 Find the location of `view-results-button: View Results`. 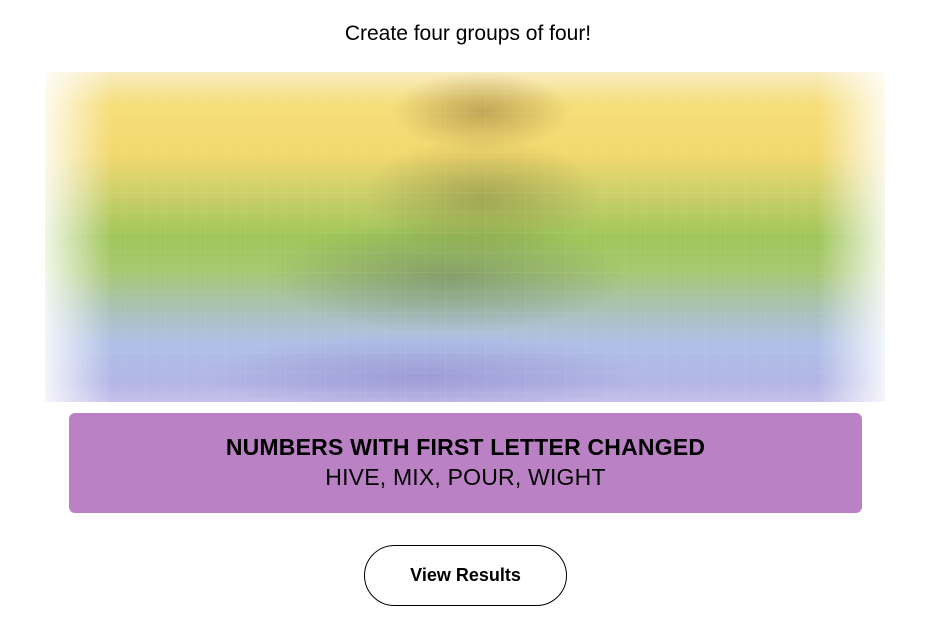

view-results-button: View Results is located at coordinates (465, 575).